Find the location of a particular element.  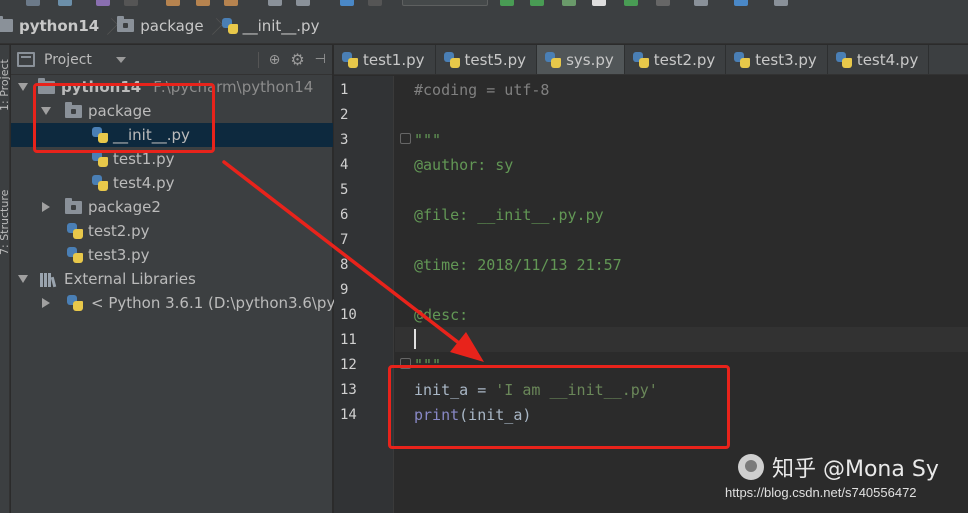

breadcrumb-package-label: package is located at coordinates (172, 25).